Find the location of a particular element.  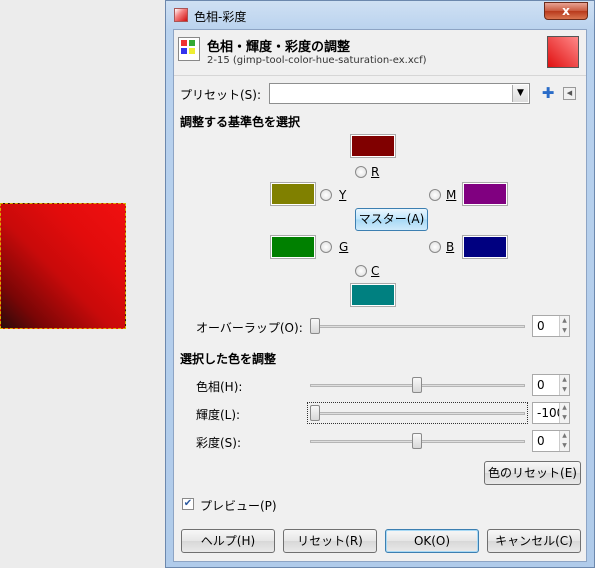

preview-checkbox: ✔ is located at coordinates (188, 504).